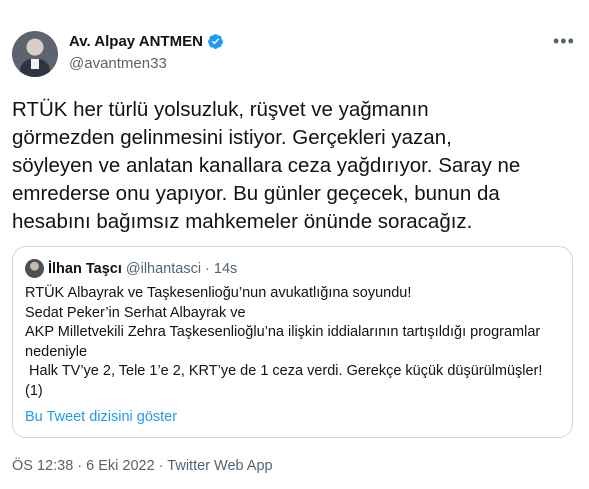 The image size is (589, 489). I want to click on author-name-row: Av. Alpay ANTMEN, so click(146, 41).